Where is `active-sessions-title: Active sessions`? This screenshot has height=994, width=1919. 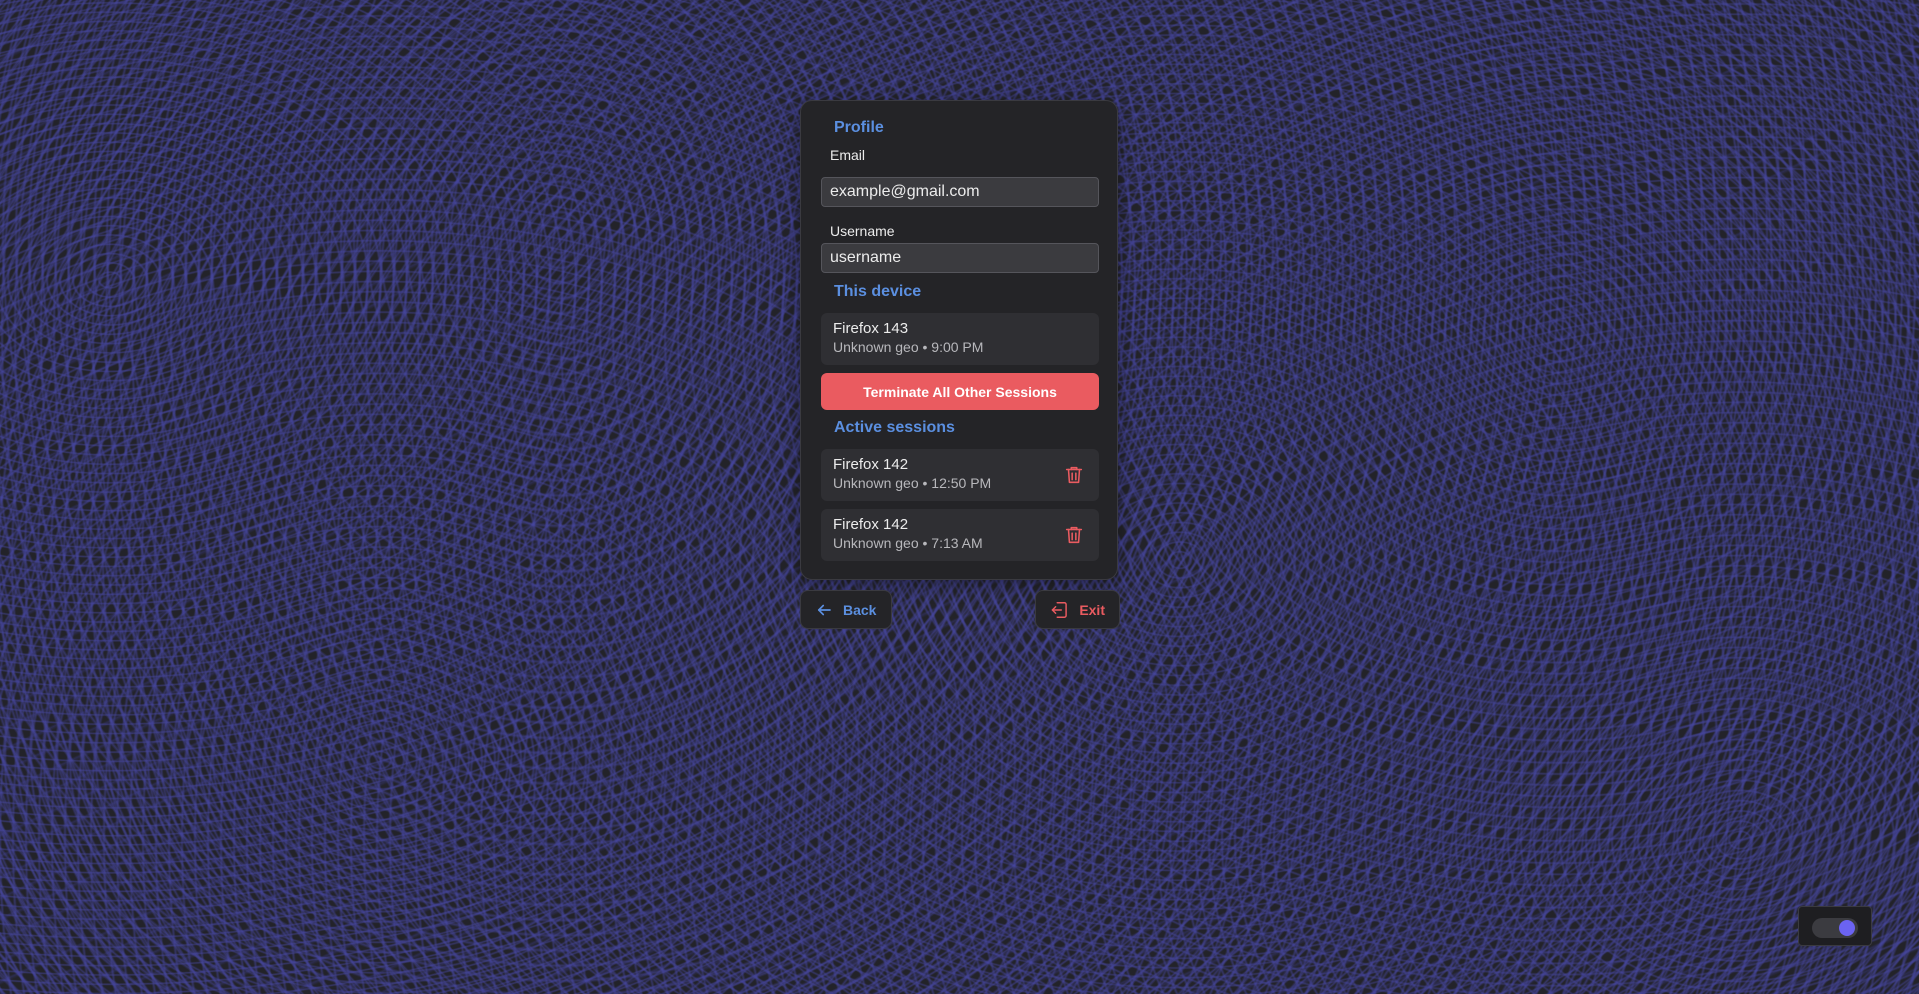
active-sessions-title: Active sessions is located at coordinates (894, 427).